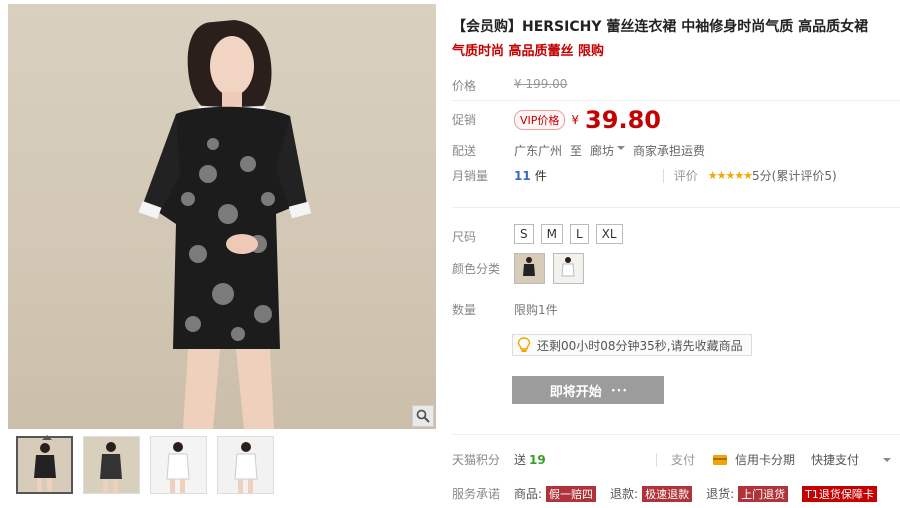 This screenshot has height=508, width=900. Describe the element at coordinates (669, 151) in the screenshot. I see `shipping-fee: 商家承担运费` at that location.